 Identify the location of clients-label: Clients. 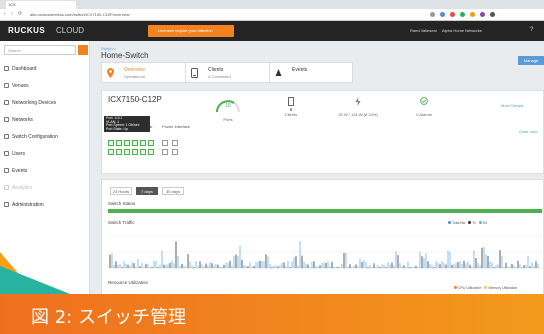
(291, 114).